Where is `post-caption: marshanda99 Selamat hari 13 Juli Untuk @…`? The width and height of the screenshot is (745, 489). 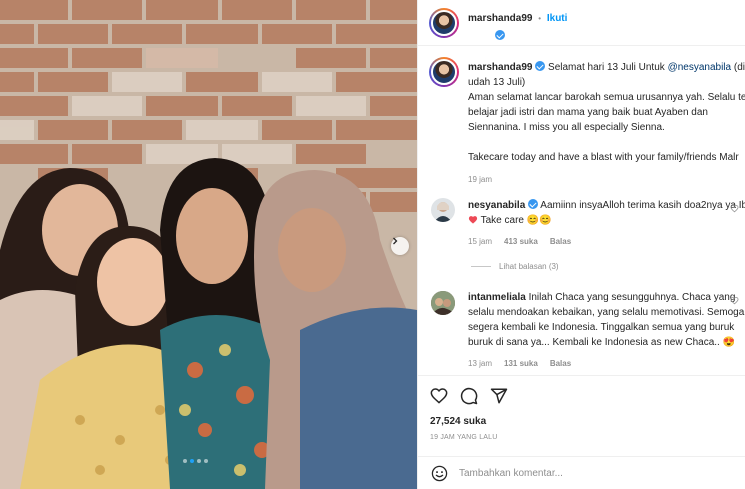
post-caption: marshanda99 Selamat hari 13 Juli Untuk @… is located at coordinates (606, 122).